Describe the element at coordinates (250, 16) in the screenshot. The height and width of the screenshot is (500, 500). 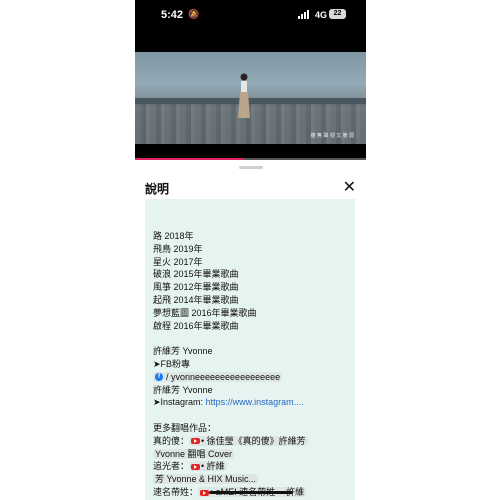
I see `status-bar: 5:42 🔕 4G 22` at that location.